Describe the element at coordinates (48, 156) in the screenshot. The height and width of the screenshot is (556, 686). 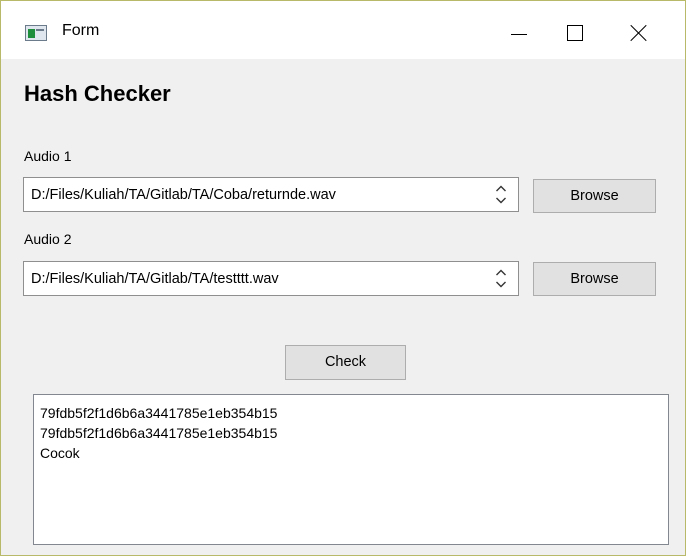
I see `audio1-label: Audio 1` at that location.